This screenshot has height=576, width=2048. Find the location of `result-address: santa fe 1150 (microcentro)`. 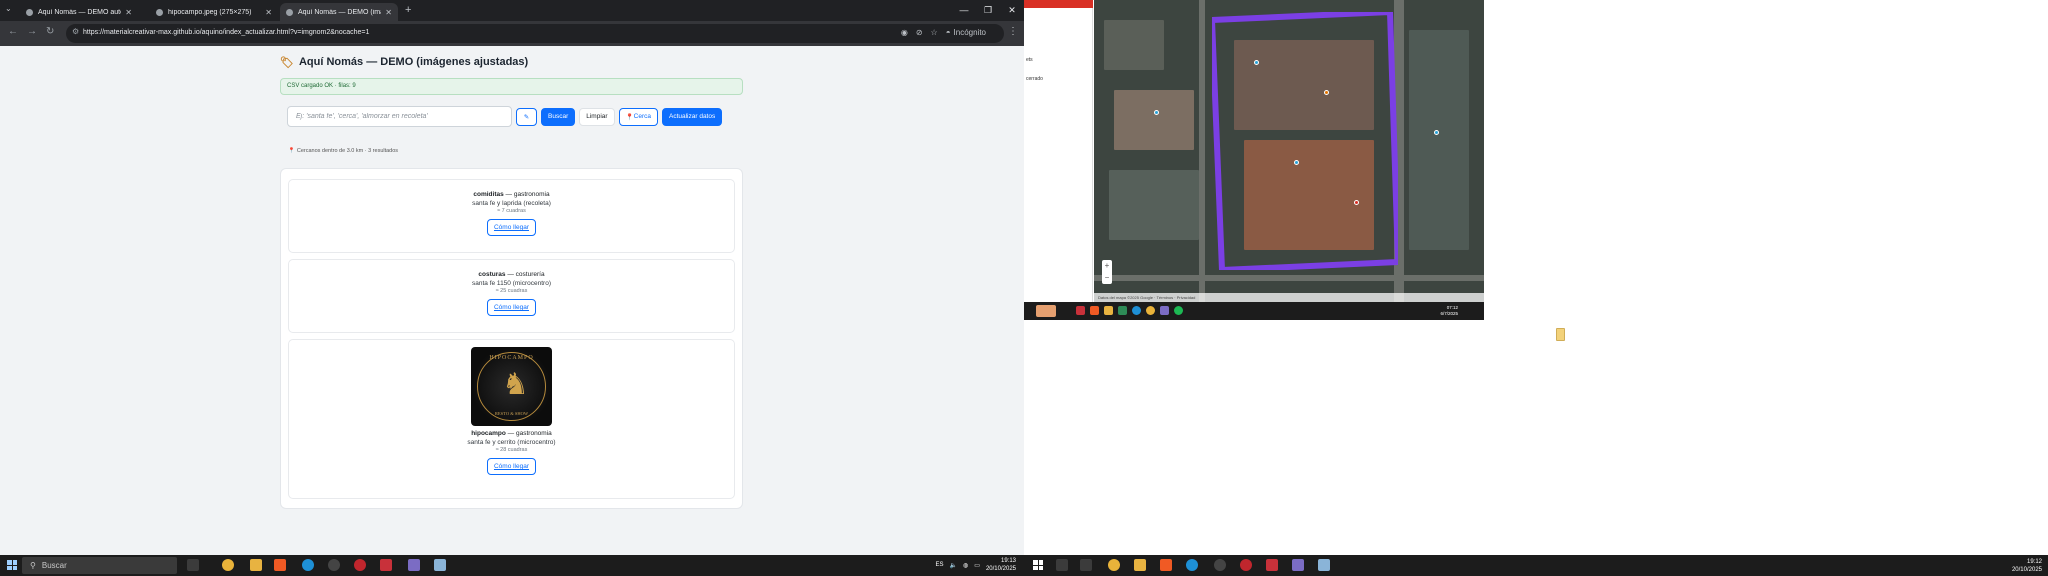

result-address: santa fe 1150 (microcentro) is located at coordinates (511, 283).